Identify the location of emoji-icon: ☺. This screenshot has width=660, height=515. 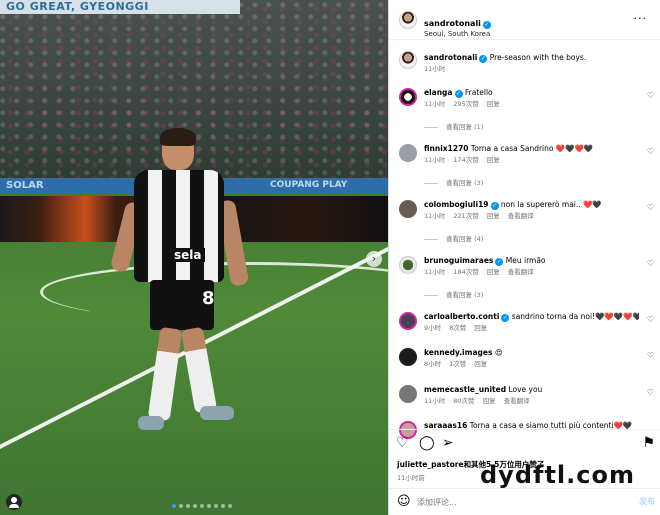
(404, 501).